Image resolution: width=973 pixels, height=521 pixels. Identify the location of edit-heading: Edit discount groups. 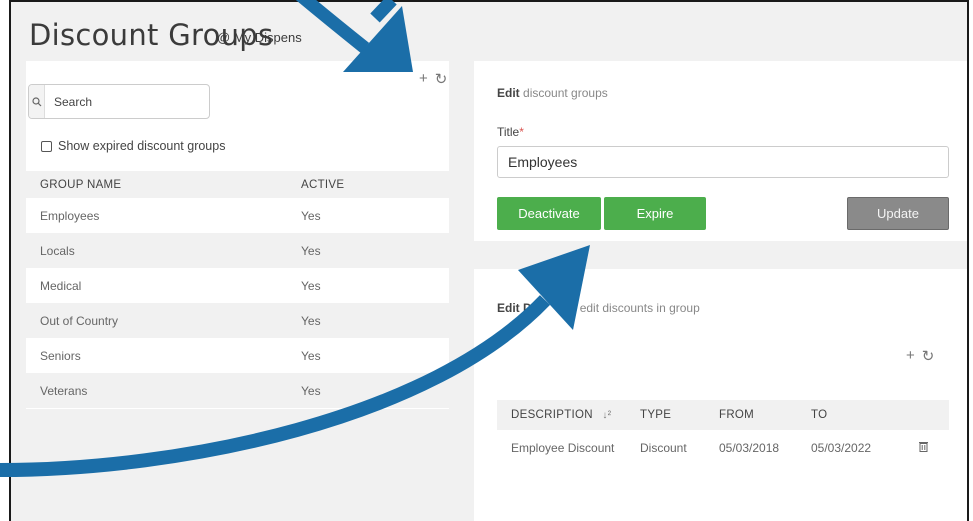
(552, 93).